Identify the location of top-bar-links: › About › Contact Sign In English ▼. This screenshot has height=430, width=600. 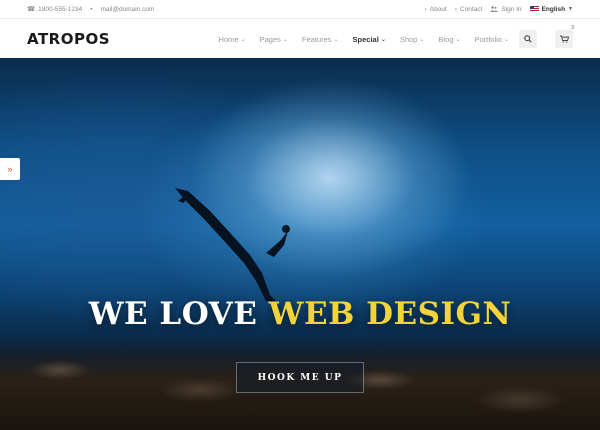
(499, 9).